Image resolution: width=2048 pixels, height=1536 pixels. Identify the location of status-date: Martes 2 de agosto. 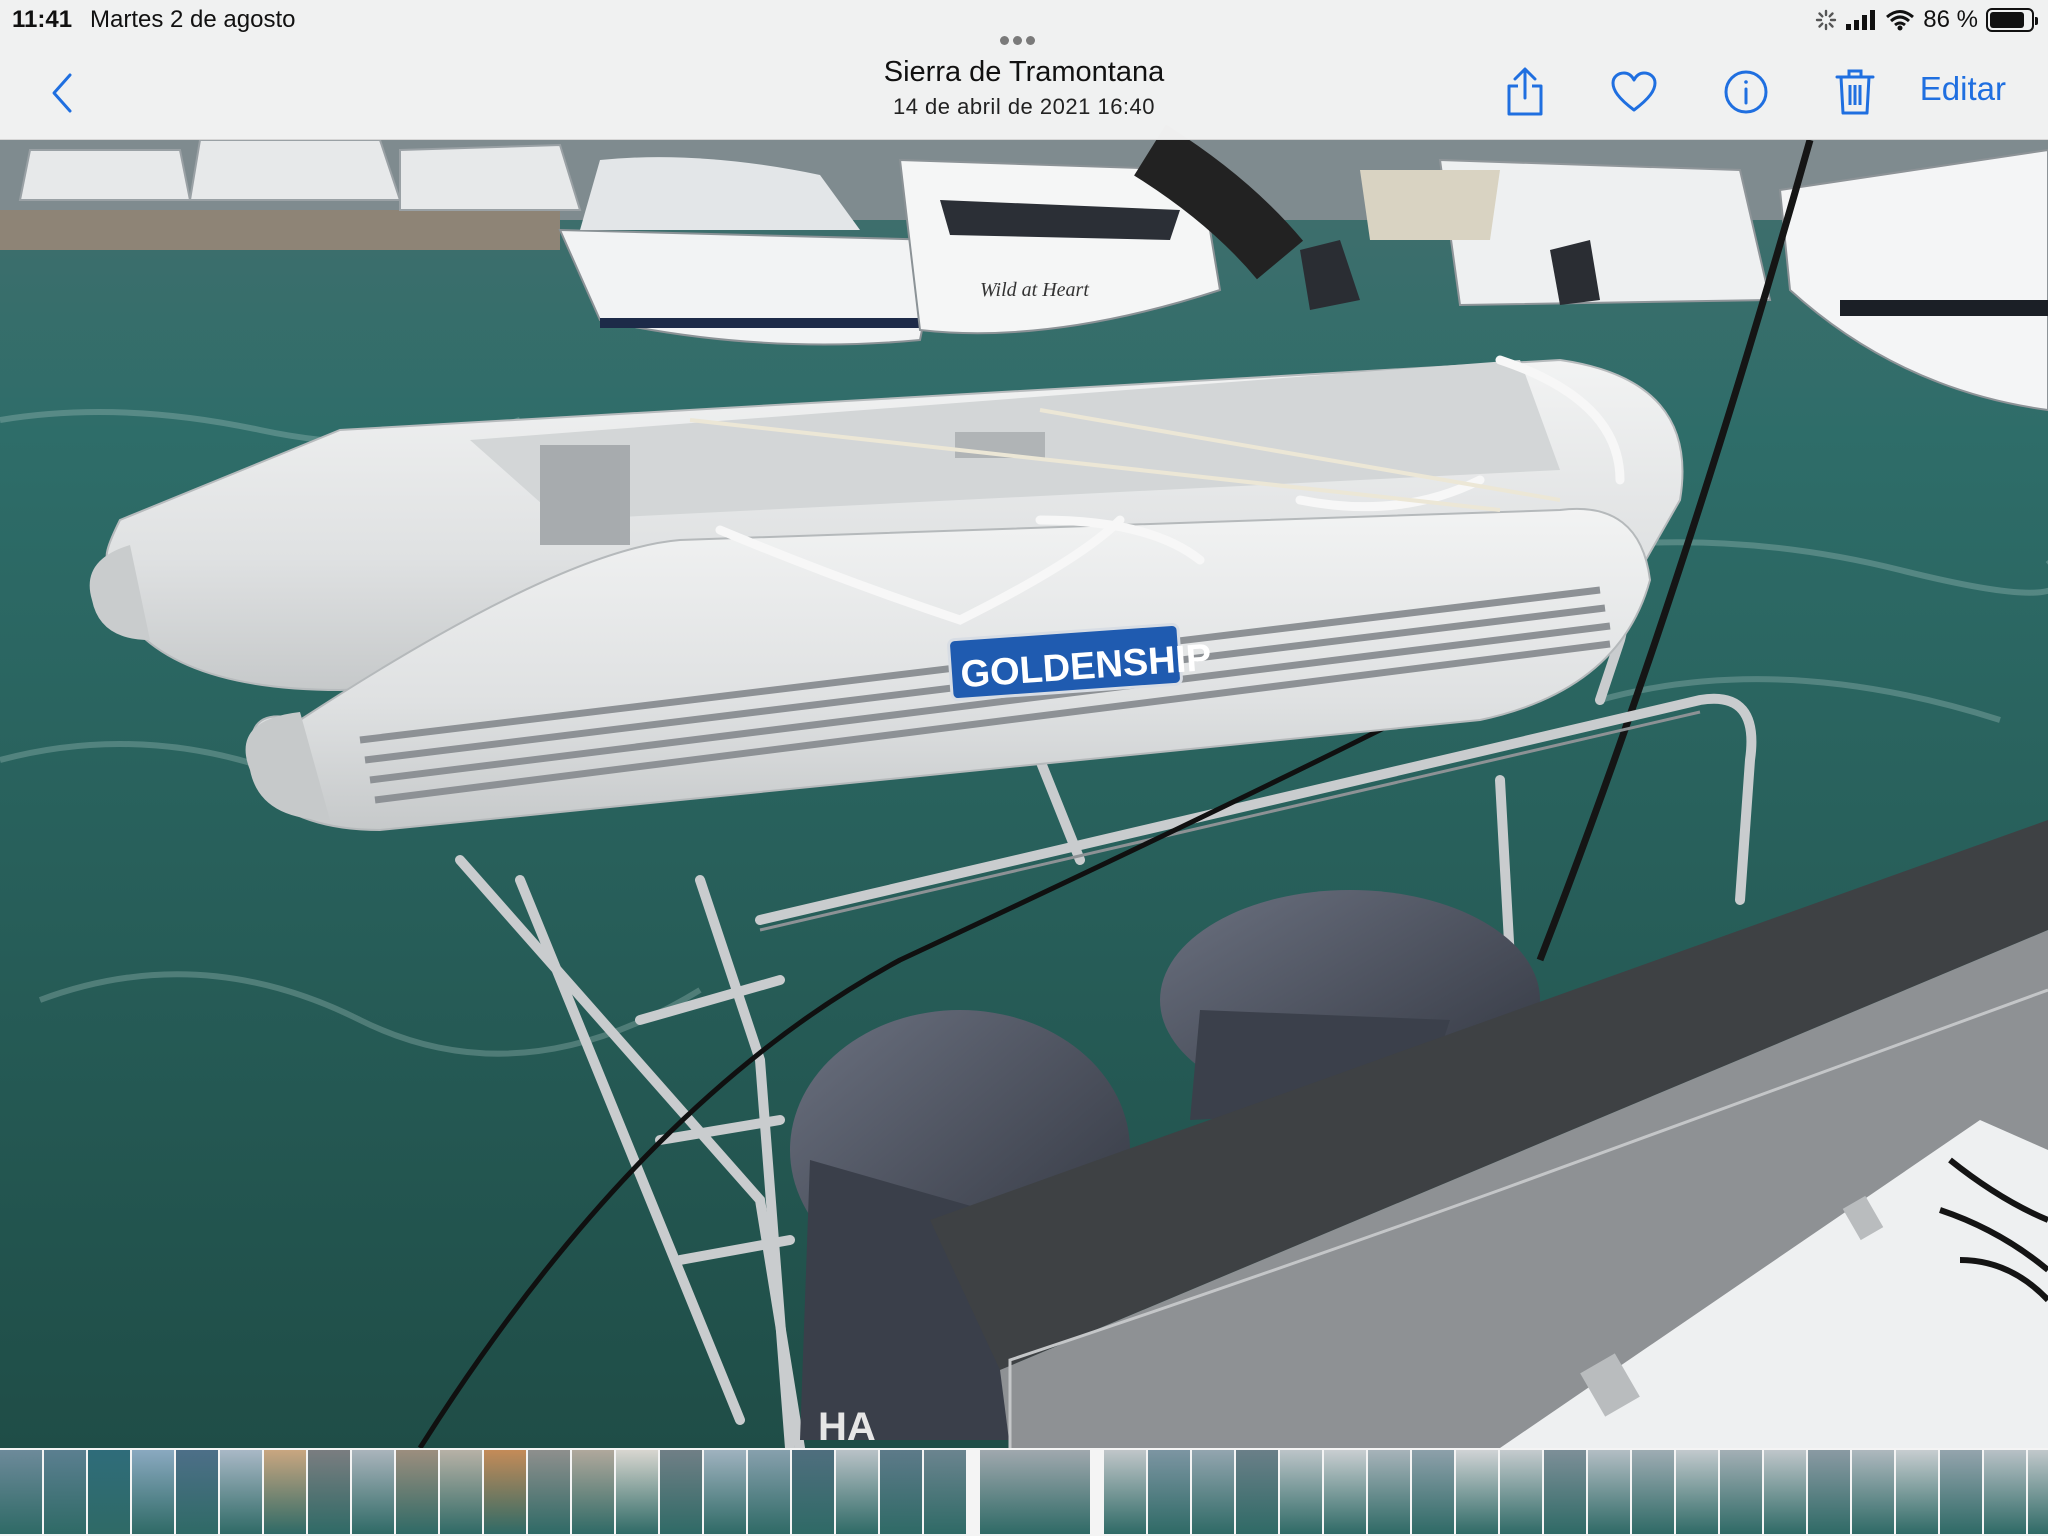
(193, 19).